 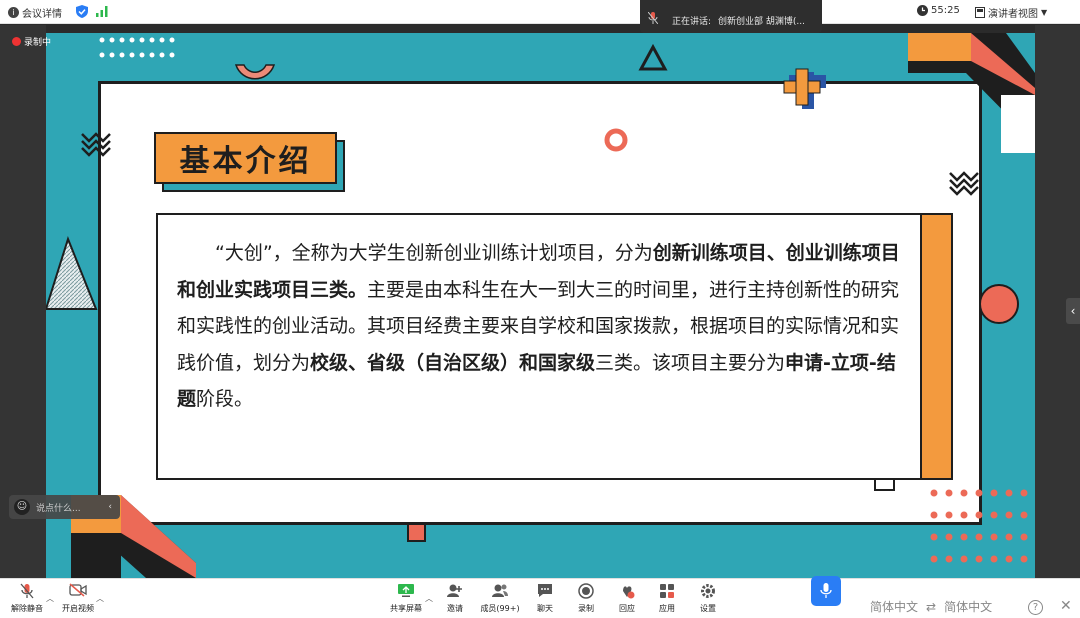 I want to click on reaction-button: 回应, so click(x=627, y=598).